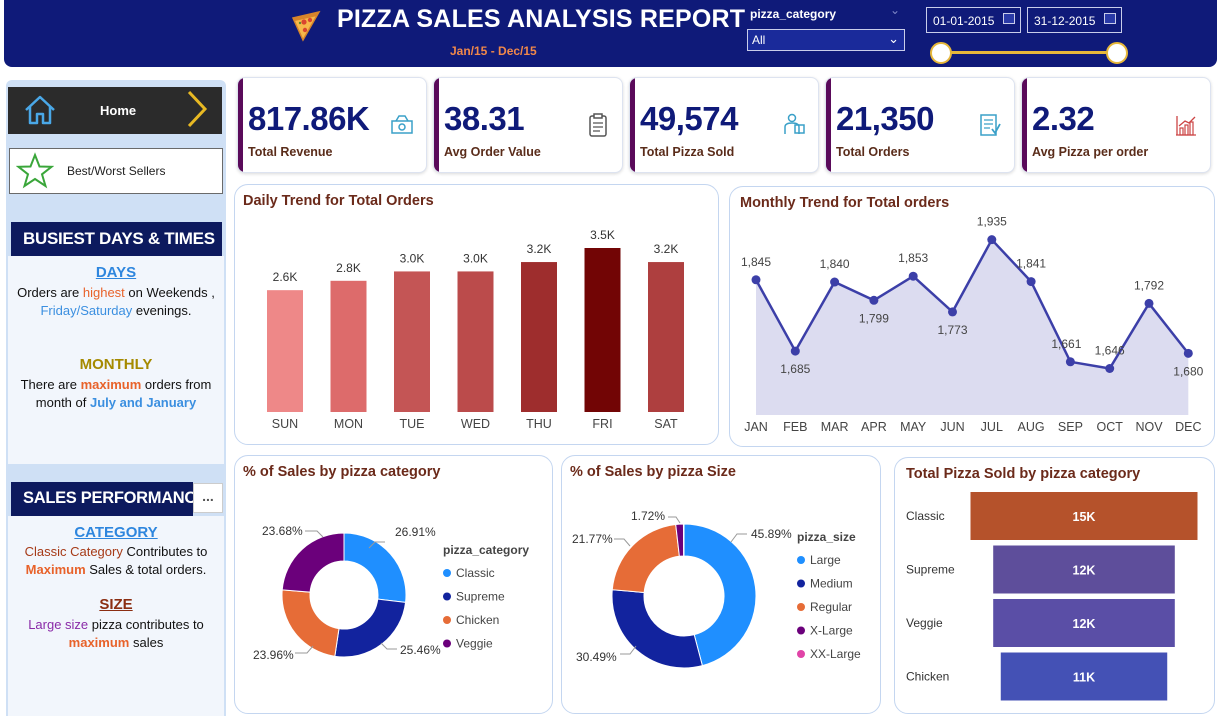 This screenshot has width=1219, height=716. What do you see at coordinates (835, 264) in the screenshot?
I see `monthly-point-label: 1,840` at bounding box center [835, 264].